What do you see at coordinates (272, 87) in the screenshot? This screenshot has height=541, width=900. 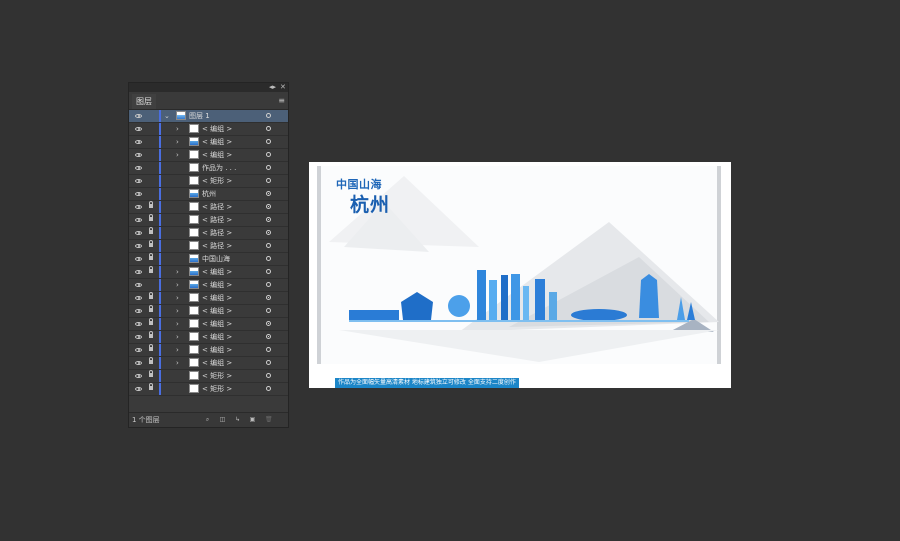 I see `double-arrow-icon: ◂▸` at bounding box center [272, 87].